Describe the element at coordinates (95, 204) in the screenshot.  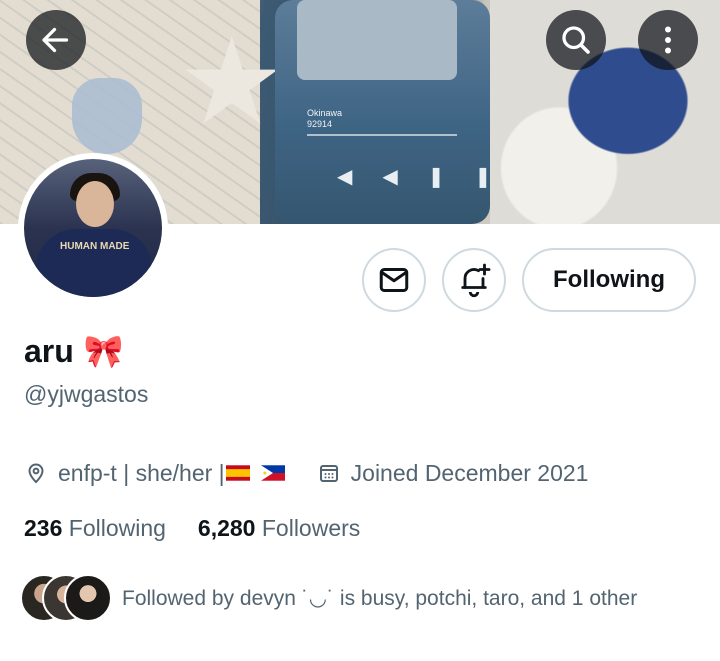
I see `avatar-face` at that location.